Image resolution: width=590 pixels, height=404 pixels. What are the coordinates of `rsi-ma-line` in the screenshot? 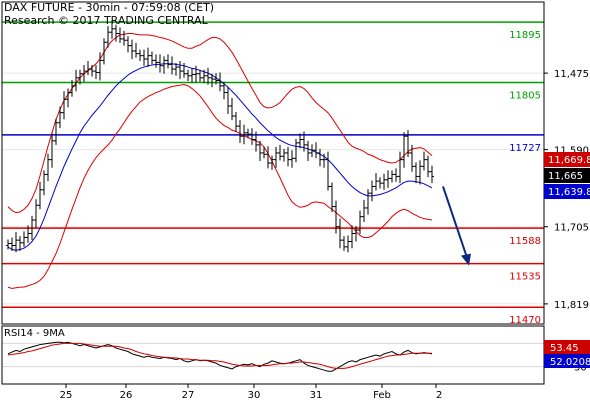 It's located at (219, 355).